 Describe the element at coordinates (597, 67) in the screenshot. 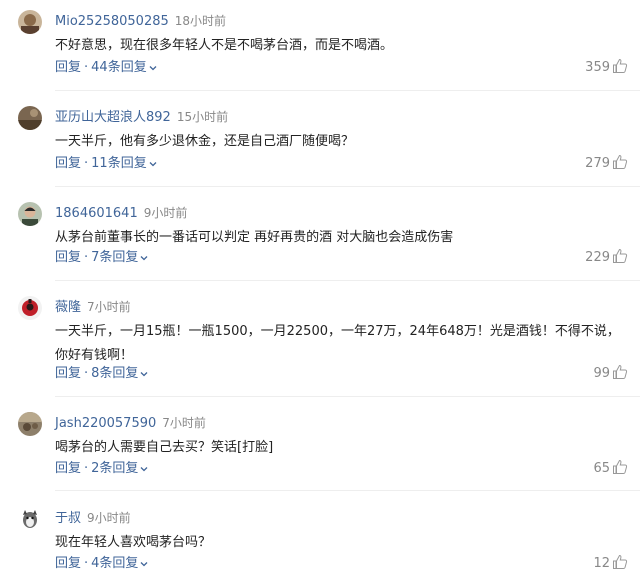

I see `like-count: 359` at that location.